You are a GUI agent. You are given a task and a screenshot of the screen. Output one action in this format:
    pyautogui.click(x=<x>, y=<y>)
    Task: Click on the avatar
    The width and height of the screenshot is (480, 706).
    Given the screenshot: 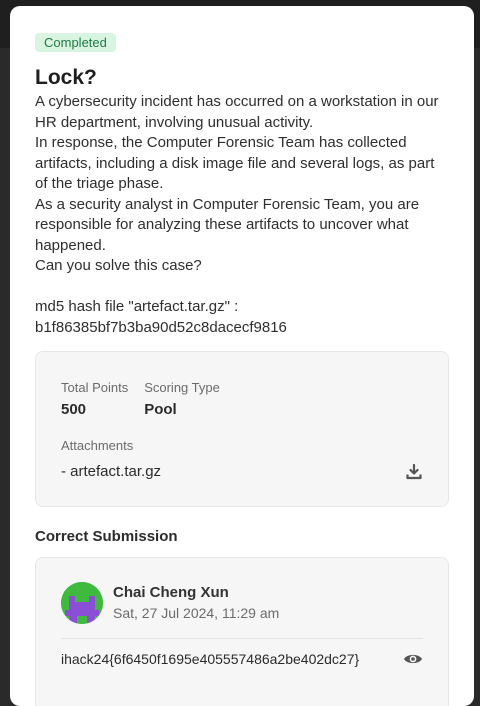 What is the action you would take?
    pyautogui.click(x=82, y=603)
    